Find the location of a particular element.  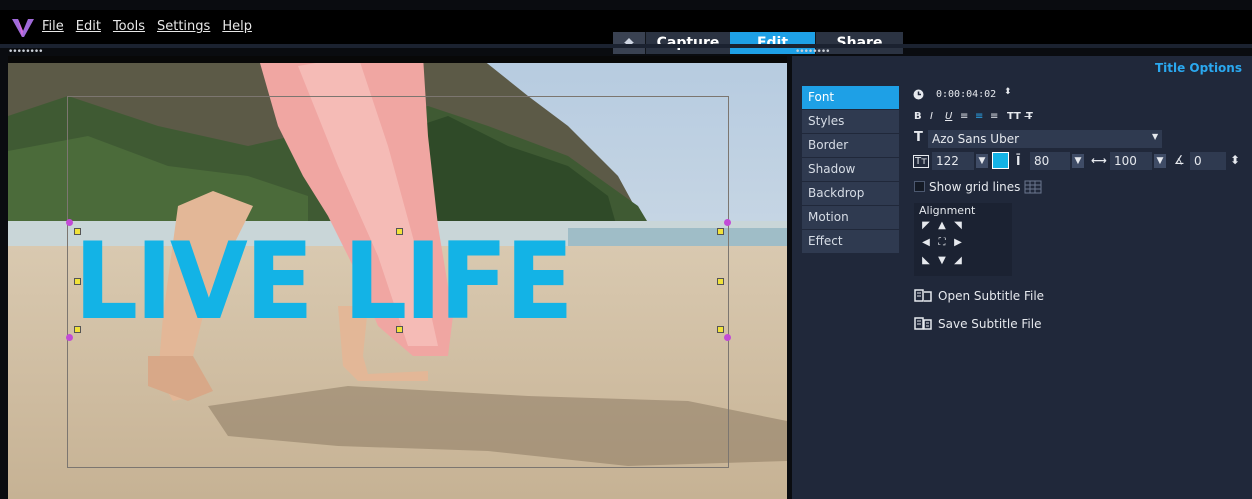

angle-icon: ∡ is located at coordinates (1179, 160).